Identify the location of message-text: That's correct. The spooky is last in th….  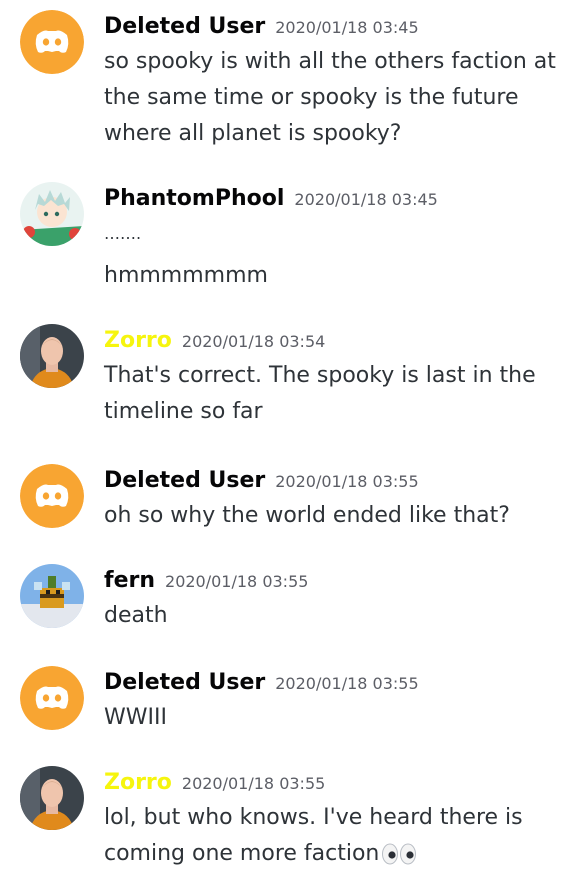
(320, 393).